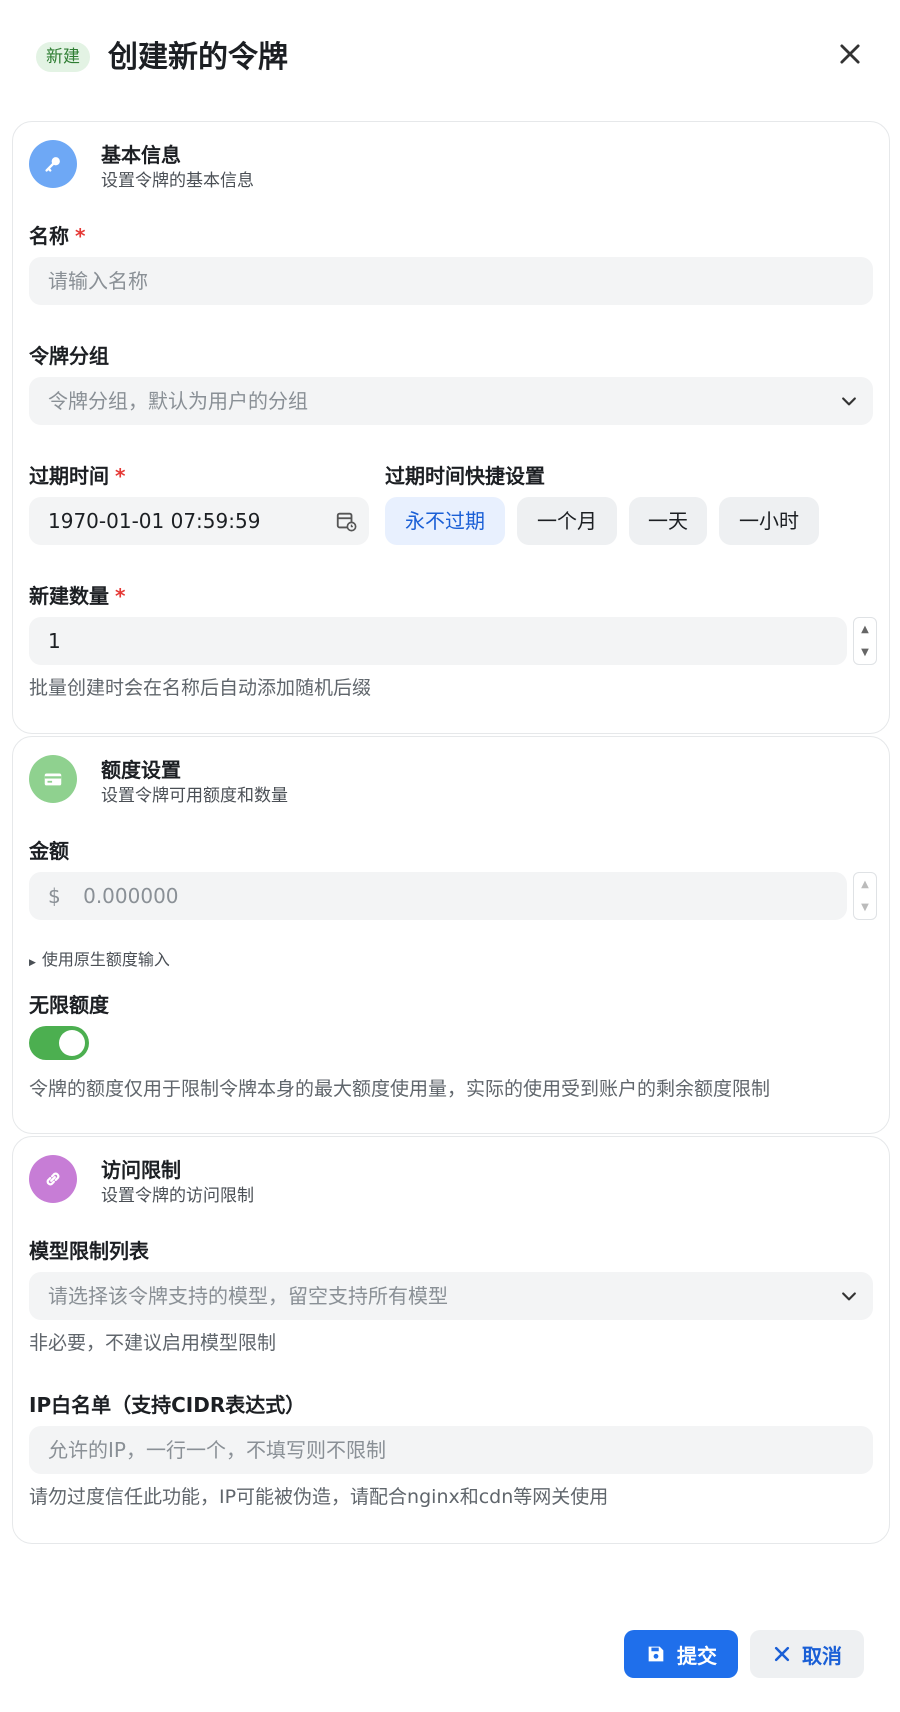 The height and width of the screenshot is (1712, 900). I want to click on group-select: 令牌分组，默认为用户的分组, so click(451, 401).